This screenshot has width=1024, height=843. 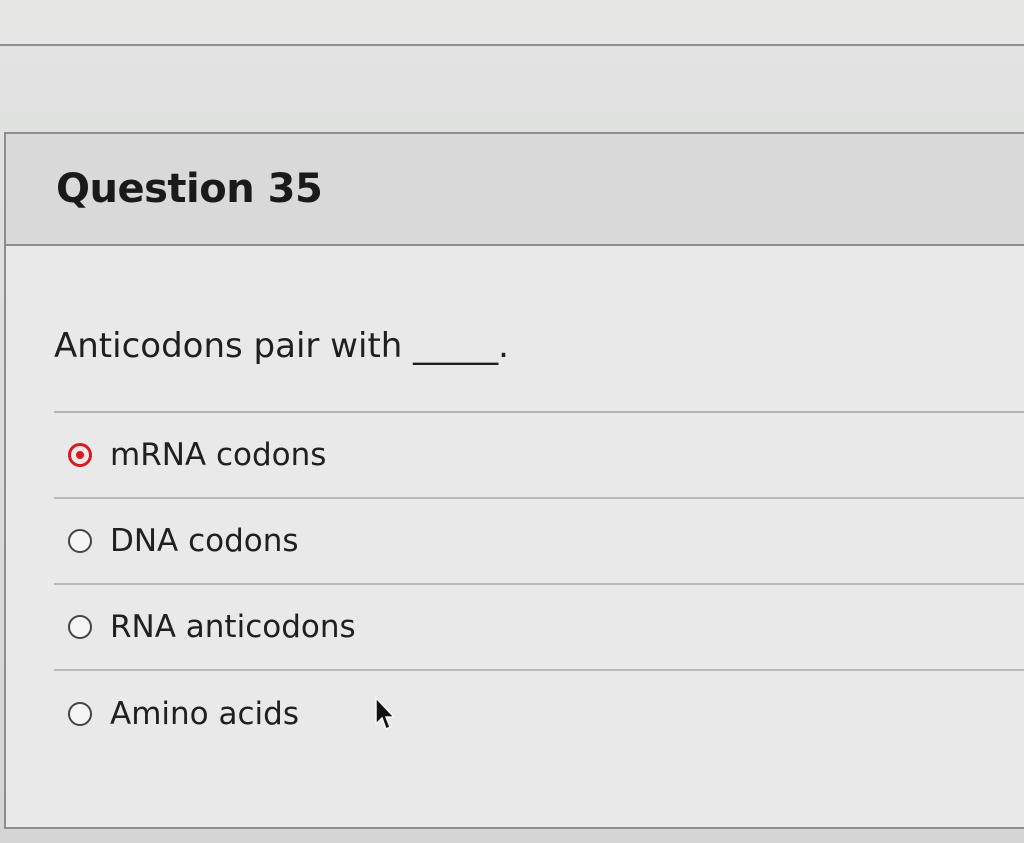 I want to click on answer-label: mRNA codons, so click(x=218, y=454).